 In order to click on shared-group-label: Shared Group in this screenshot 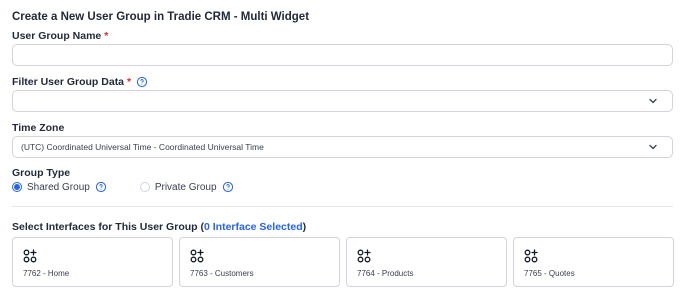, I will do `click(58, 187)`.